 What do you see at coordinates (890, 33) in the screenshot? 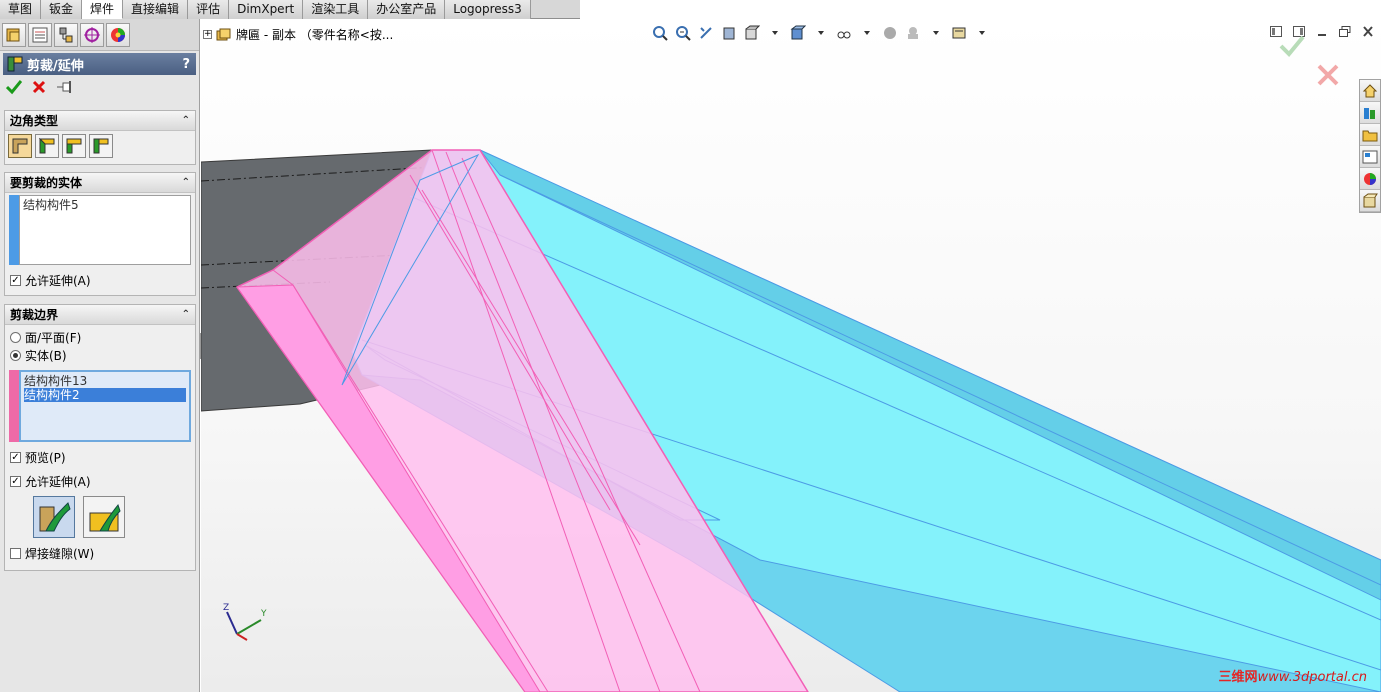
I see `edit-appearance-icon` at bounding box center [890, 33].